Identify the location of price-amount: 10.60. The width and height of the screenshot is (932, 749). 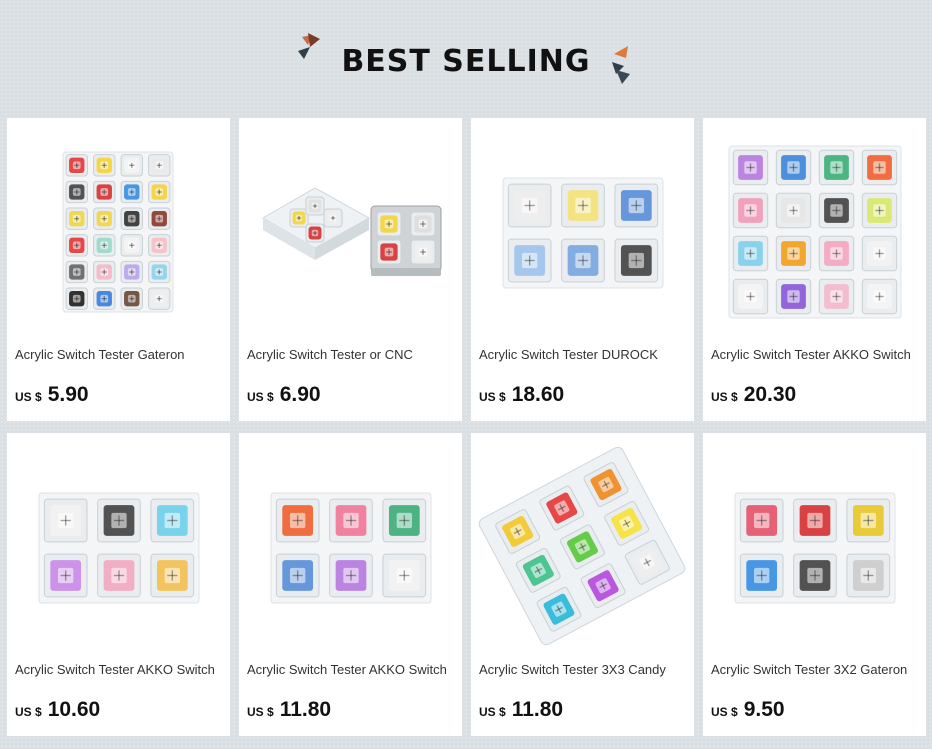
(74, 709).